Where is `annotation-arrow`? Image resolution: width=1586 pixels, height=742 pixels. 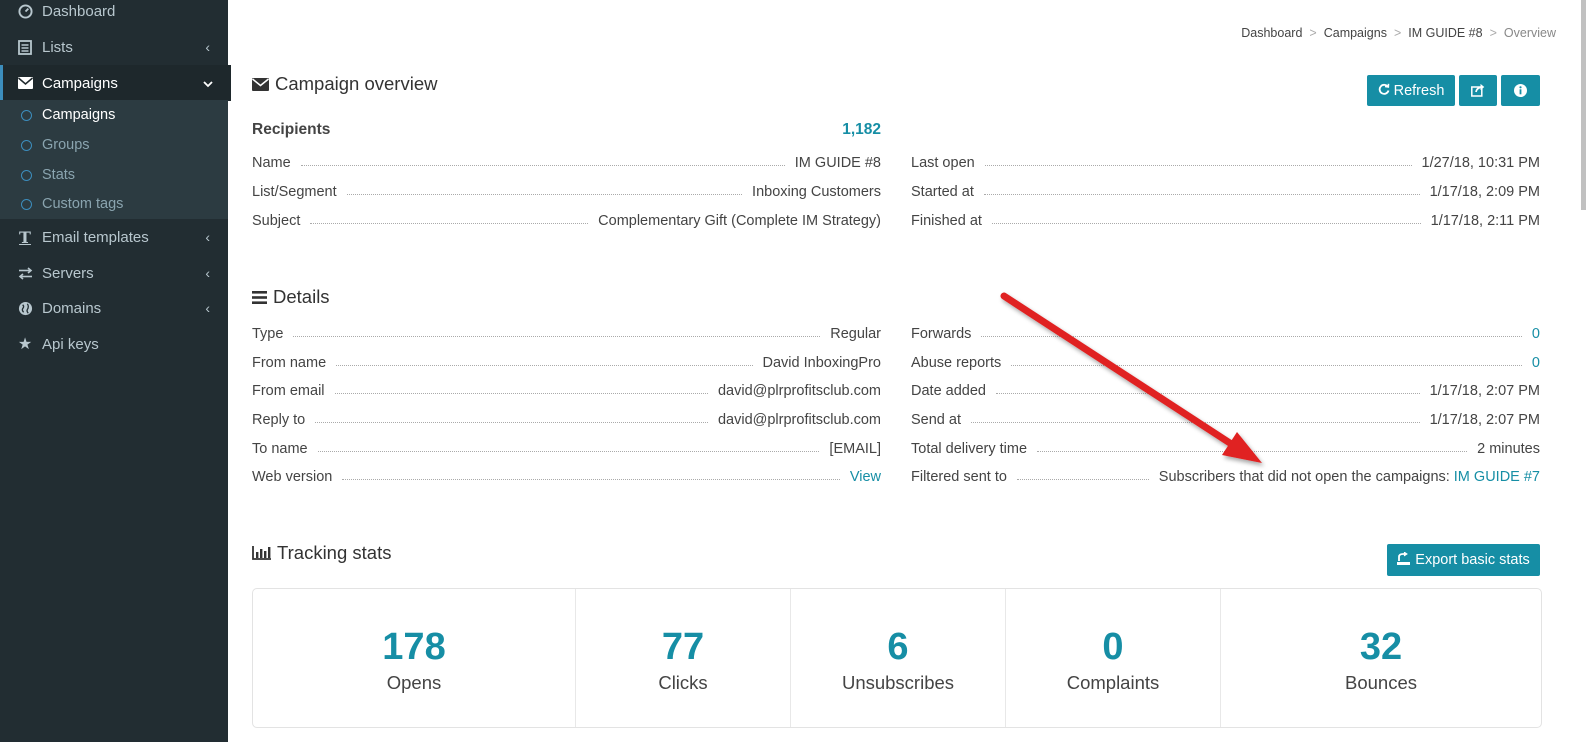 annotation-arrow is located at coordinates (1131, 377).